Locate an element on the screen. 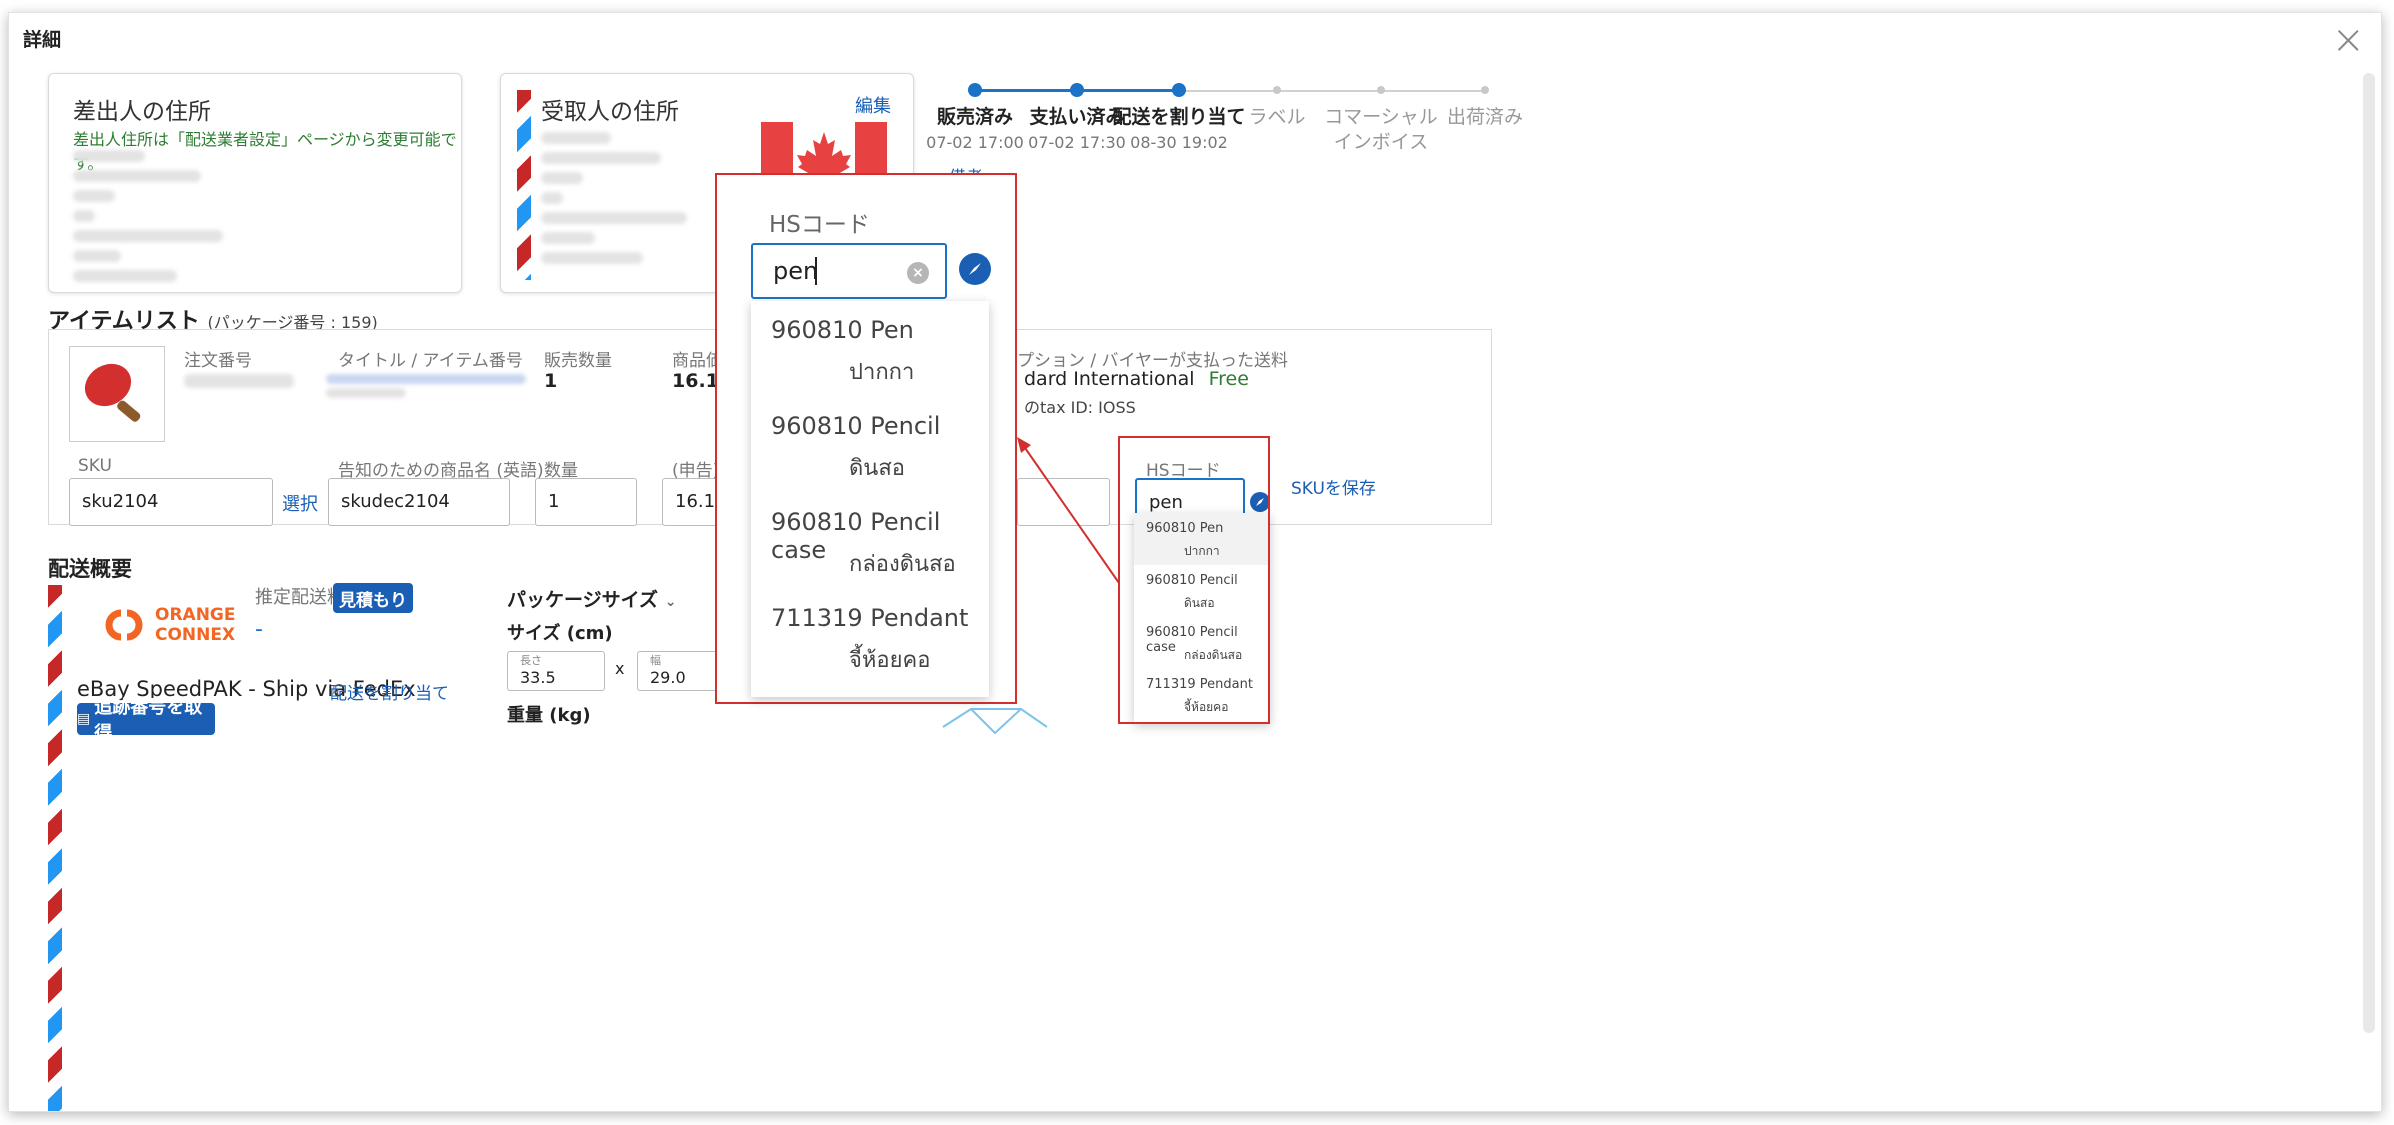 The width and height of the screenshot is (2394, 1125). chevron-down-icon: ⌄ is located at coordinates (670, 602).